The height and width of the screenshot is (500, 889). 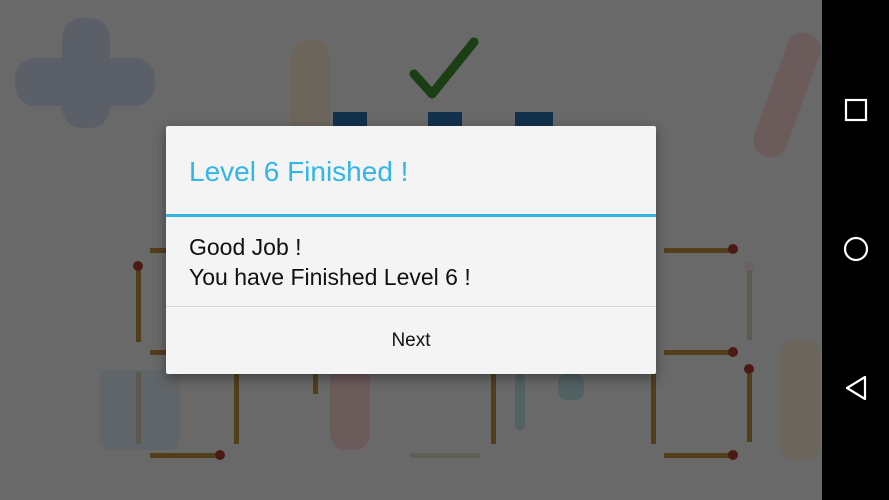 What do you see at coordinates (411, 215) in the screenshot?
I see `dialog-title-divider` at bounding box center [411, 215].